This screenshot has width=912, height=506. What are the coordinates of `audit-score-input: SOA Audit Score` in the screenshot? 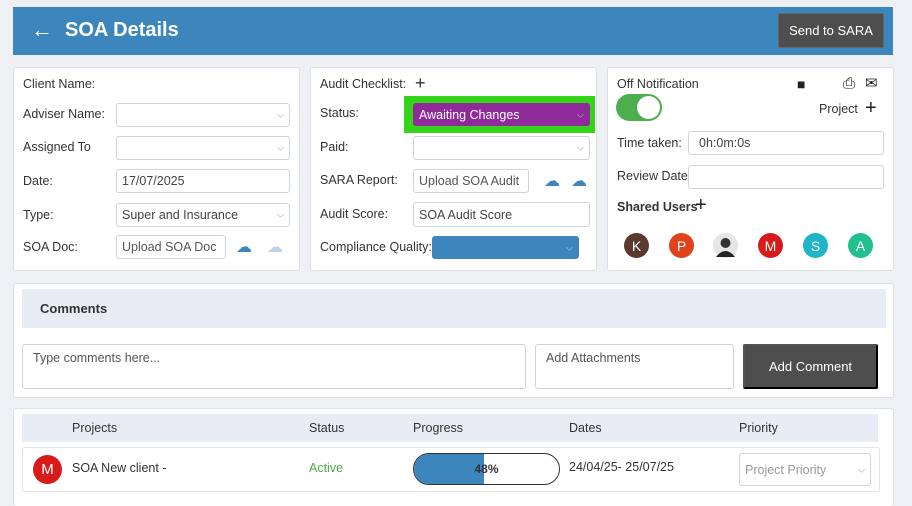 It's located at (501, 214).